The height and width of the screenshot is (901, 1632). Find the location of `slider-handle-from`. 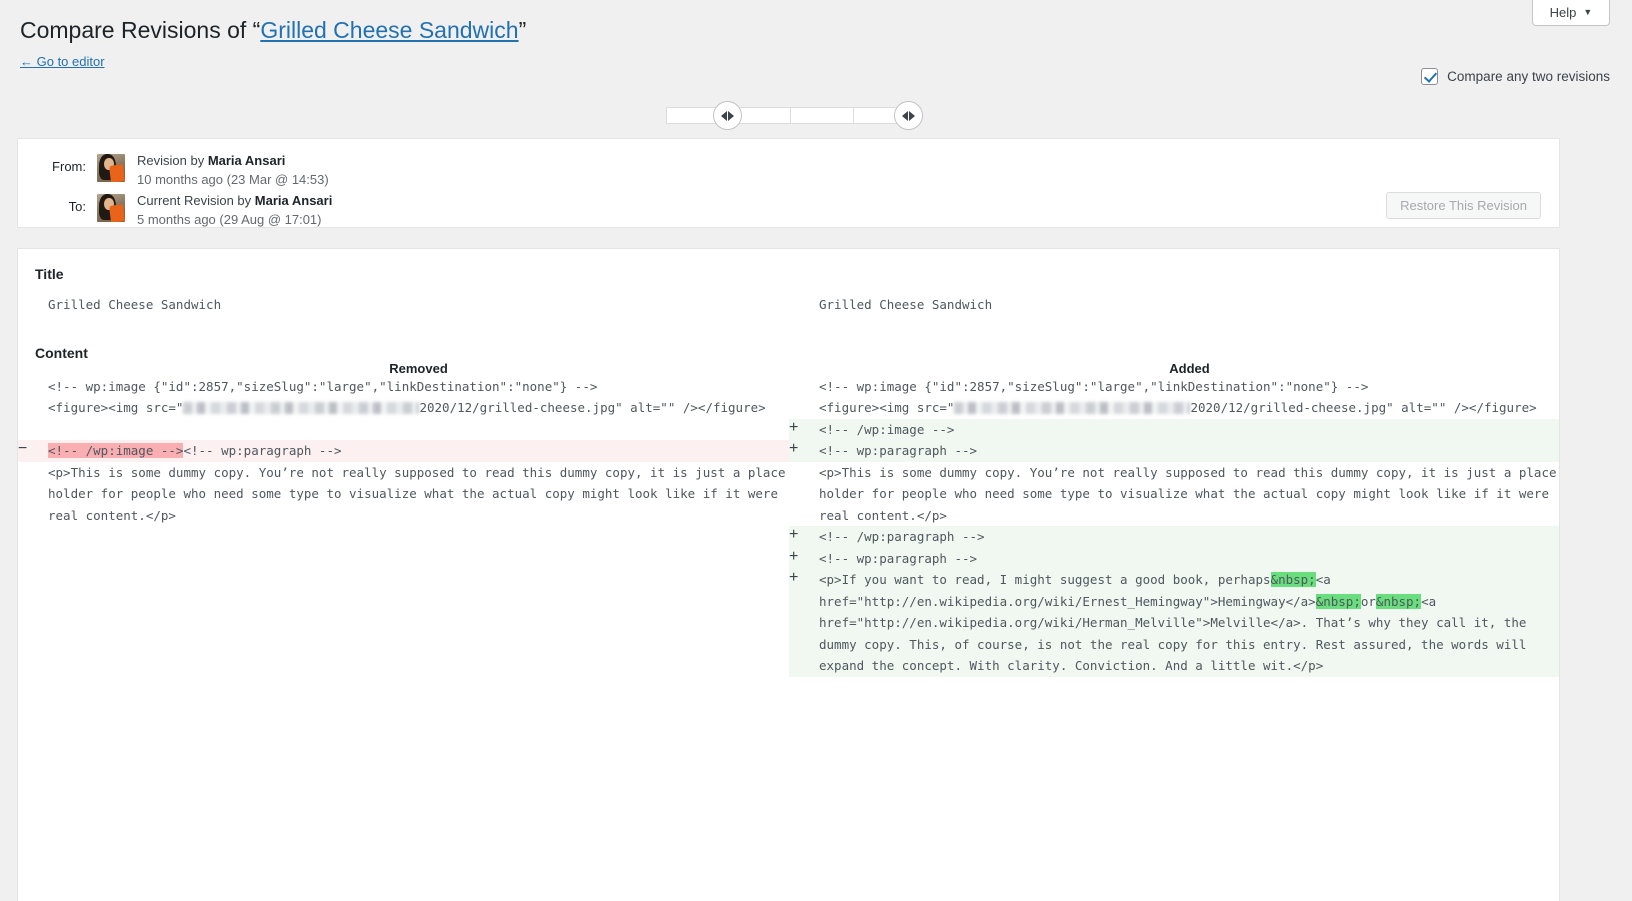

slider-handle-from is located at coordinates (727, 115).